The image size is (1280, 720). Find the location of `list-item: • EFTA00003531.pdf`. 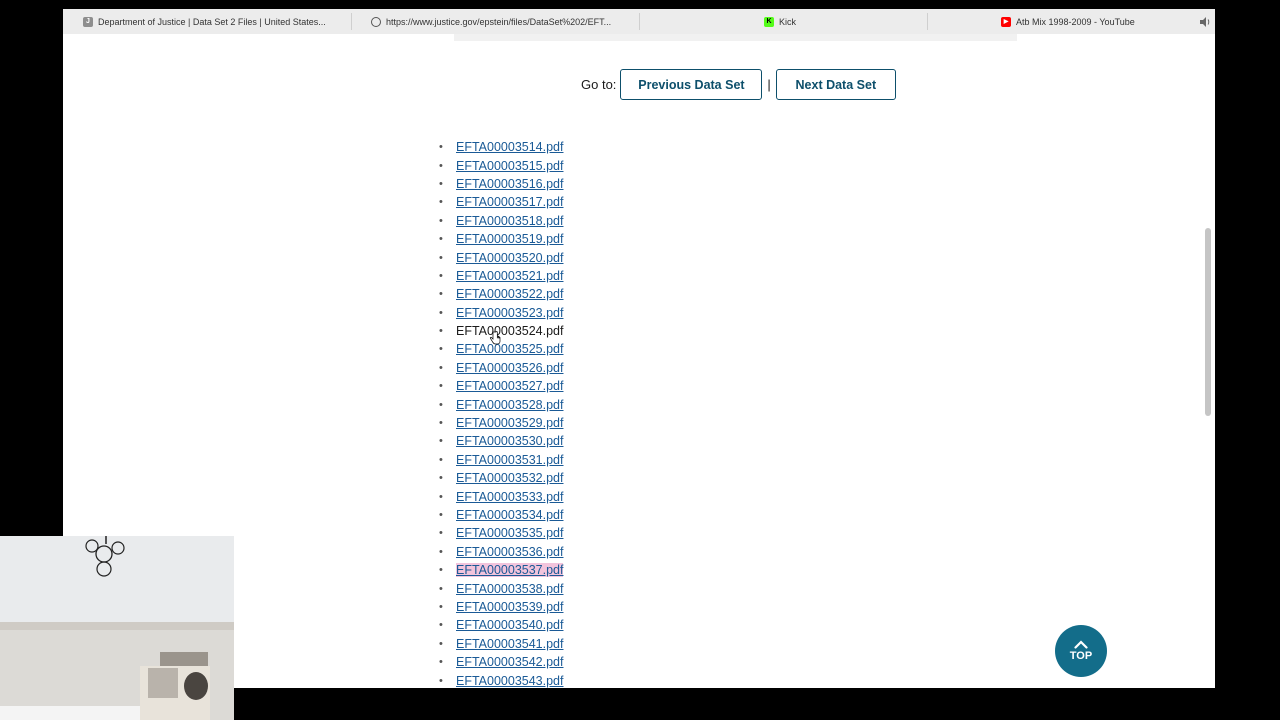

list-item: • EFTA00003531.pdf is located at coordinates (501, 460).